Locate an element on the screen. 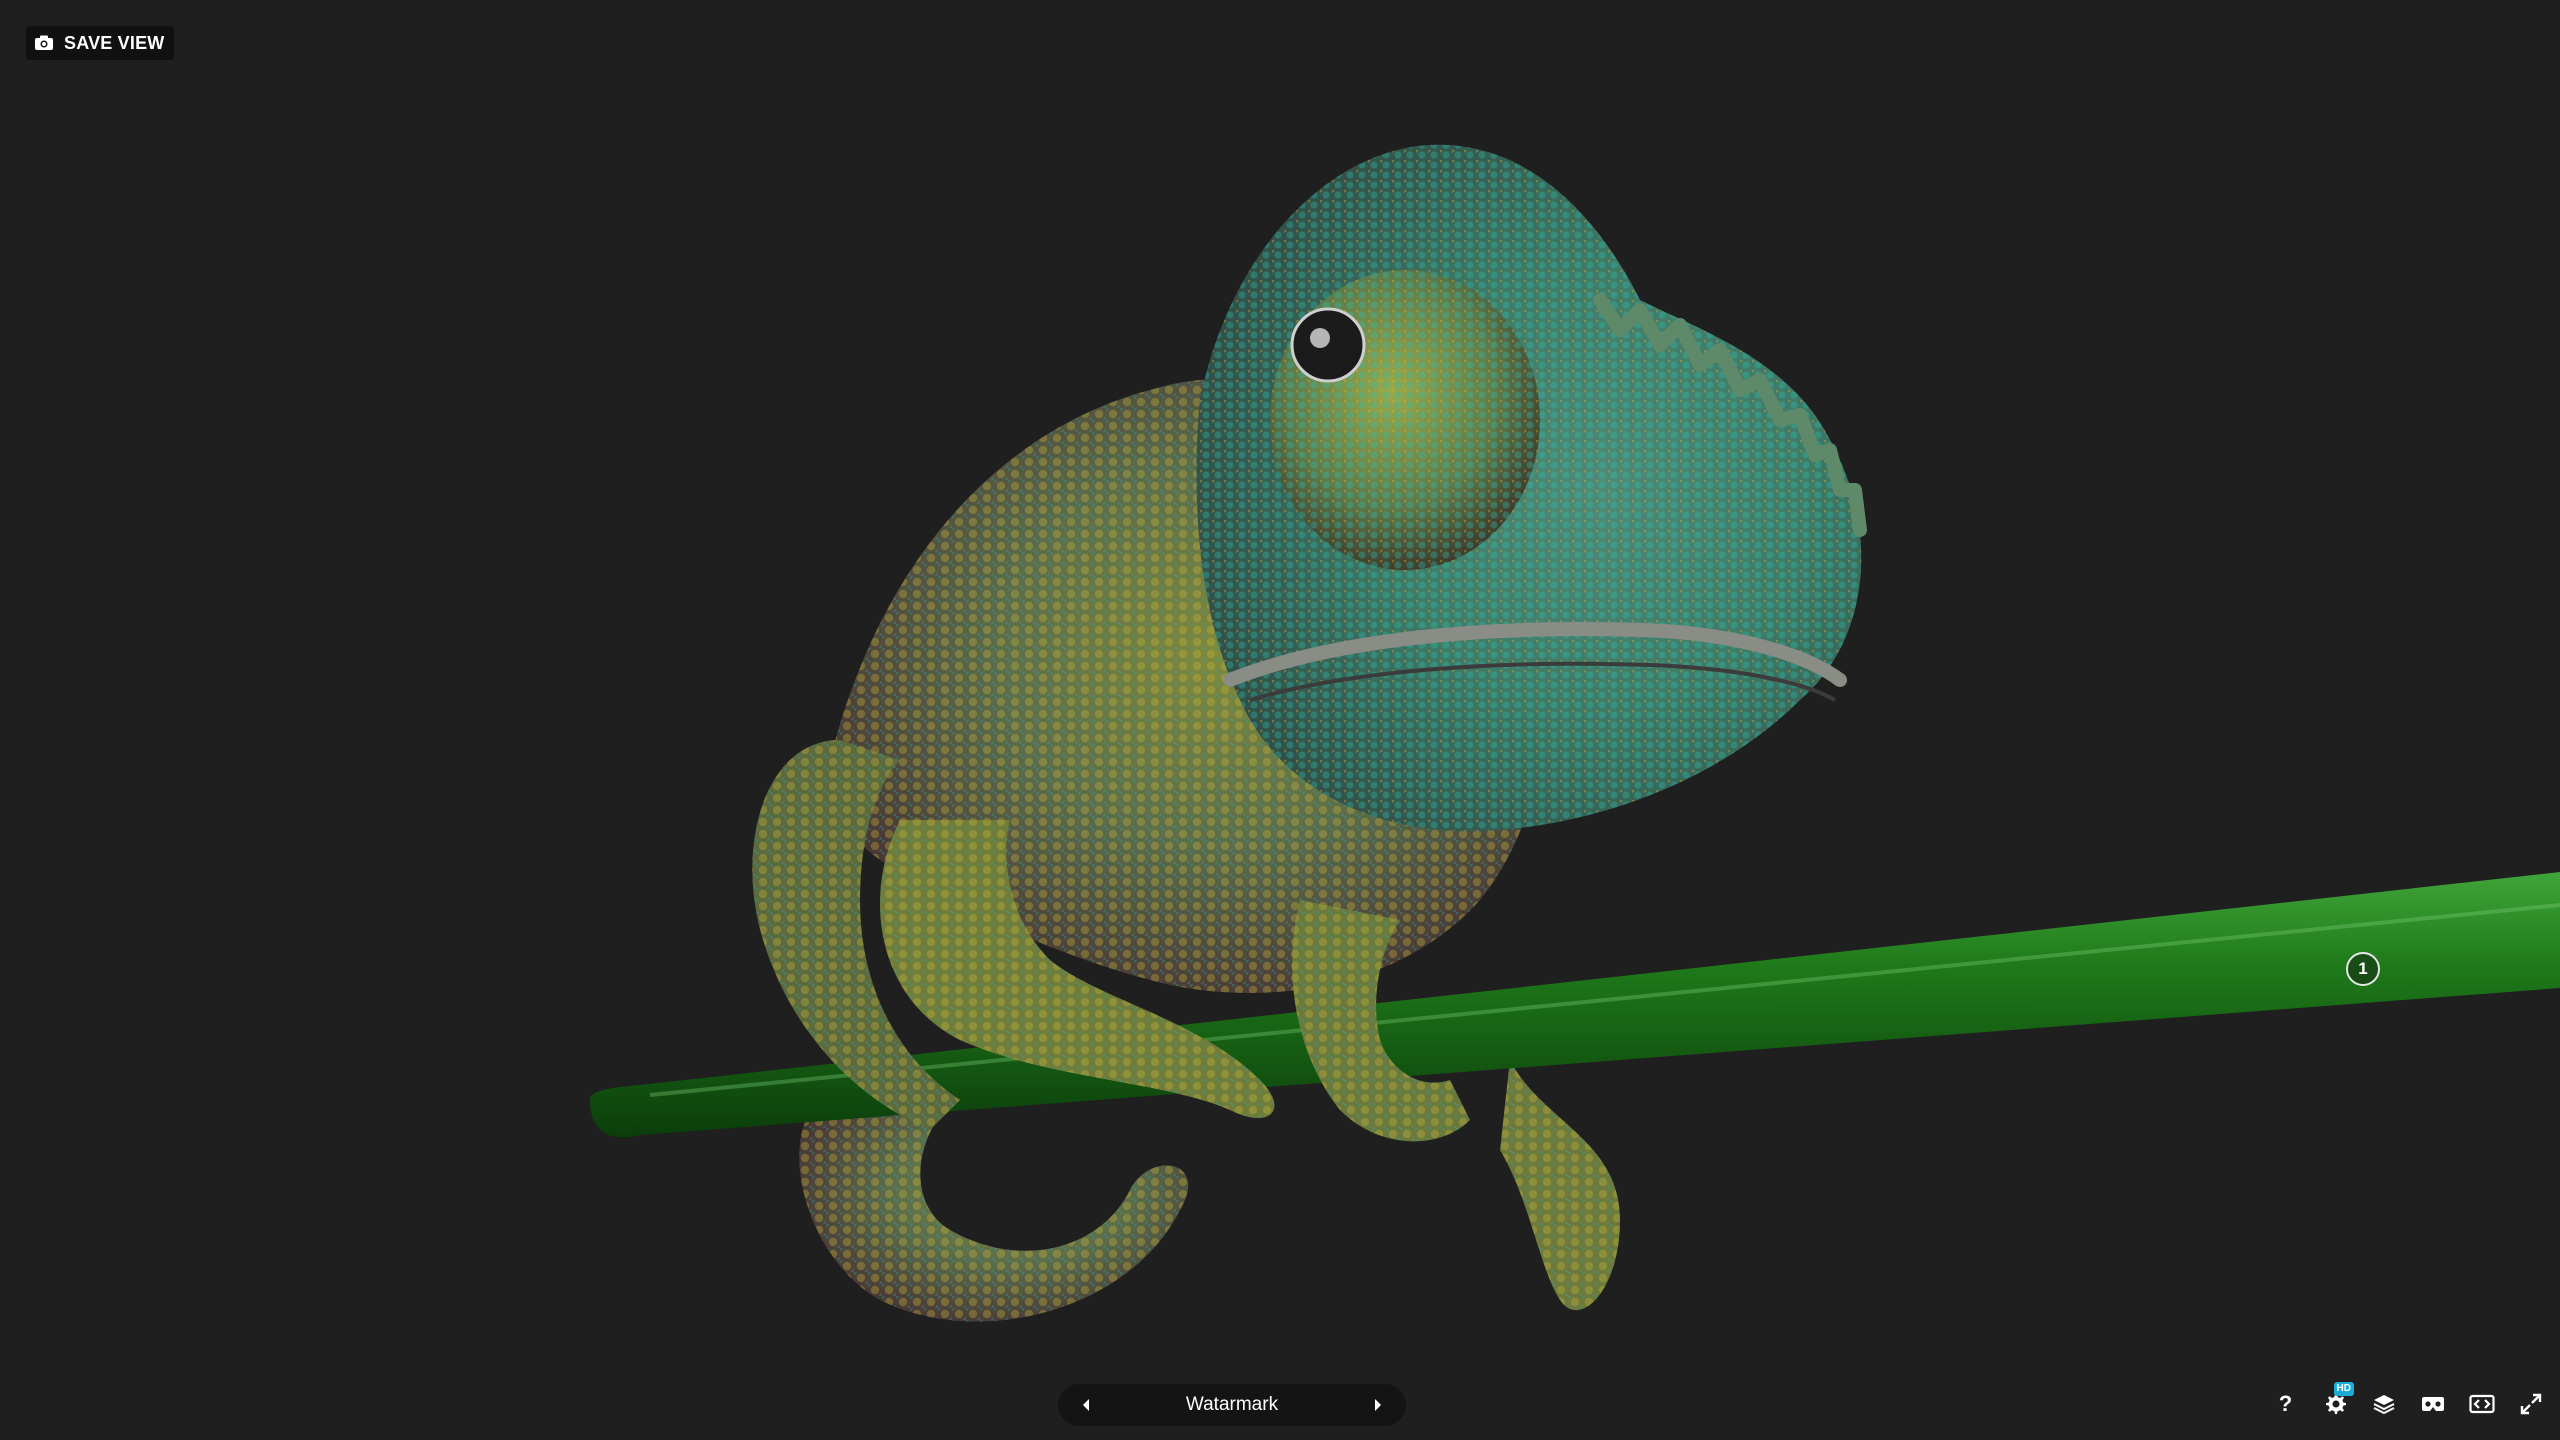  save-view-label: SAVE VIEW is located at coordinates (114, 42).